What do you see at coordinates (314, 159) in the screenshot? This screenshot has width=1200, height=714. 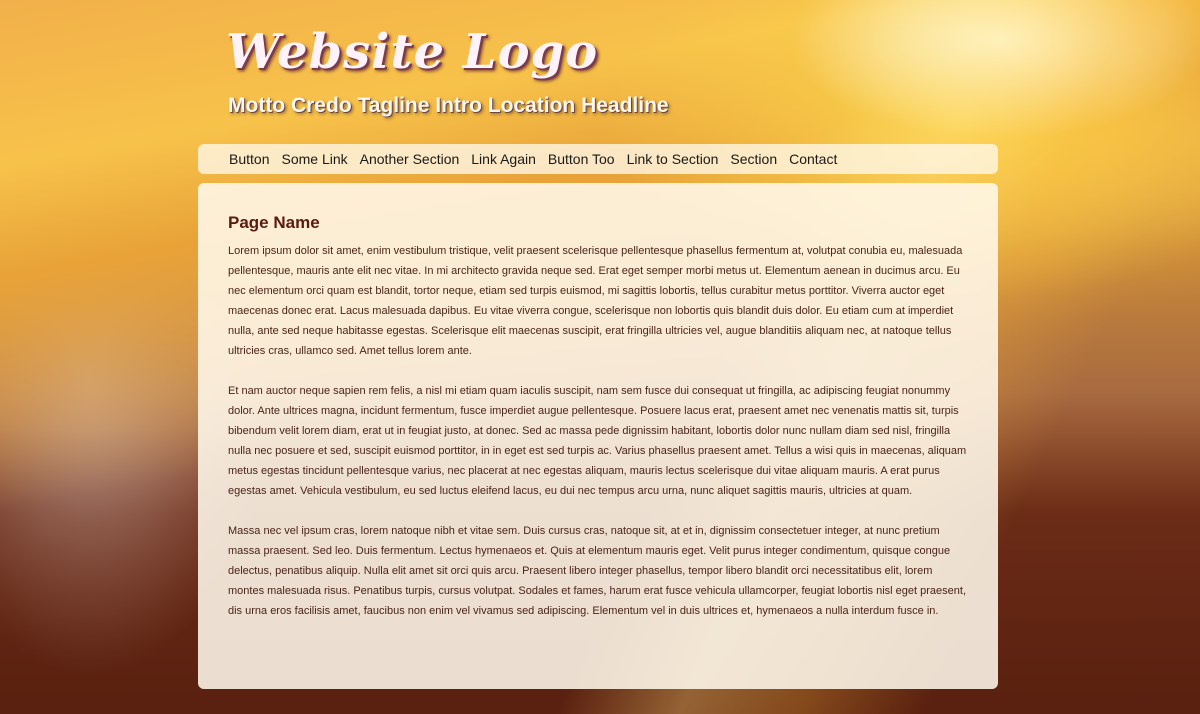 I see `nav-item-some-link: Some Link` at bounding box center [314, 159].